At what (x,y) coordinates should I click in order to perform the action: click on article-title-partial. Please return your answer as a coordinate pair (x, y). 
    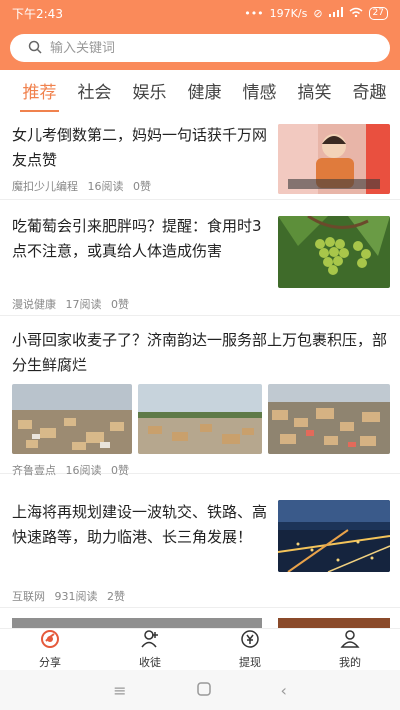
    Looking at the image, I should click on (137, 623).